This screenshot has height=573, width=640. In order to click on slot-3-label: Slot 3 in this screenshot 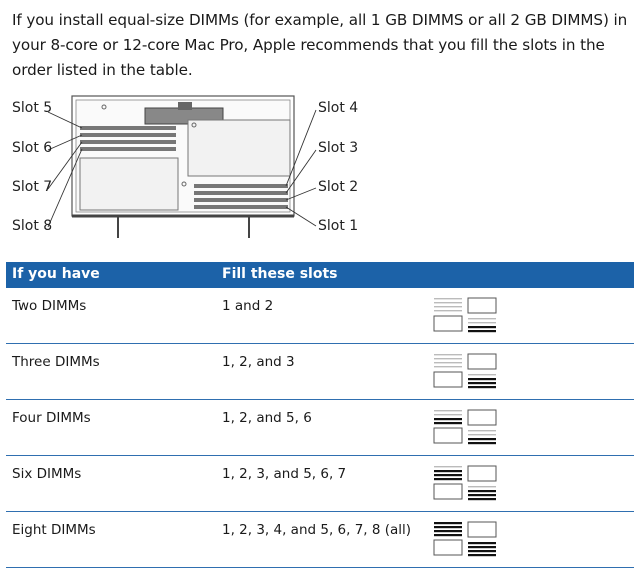, I will do `click(338, 148)`.